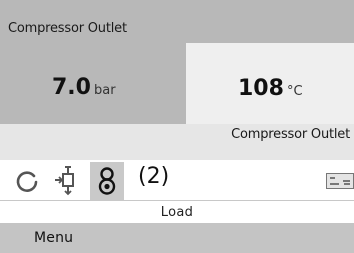 The image size is (354, 253). Describe the element at coordinates (154, 176) in the screenshot. I see `status-count: (2)` at that location.